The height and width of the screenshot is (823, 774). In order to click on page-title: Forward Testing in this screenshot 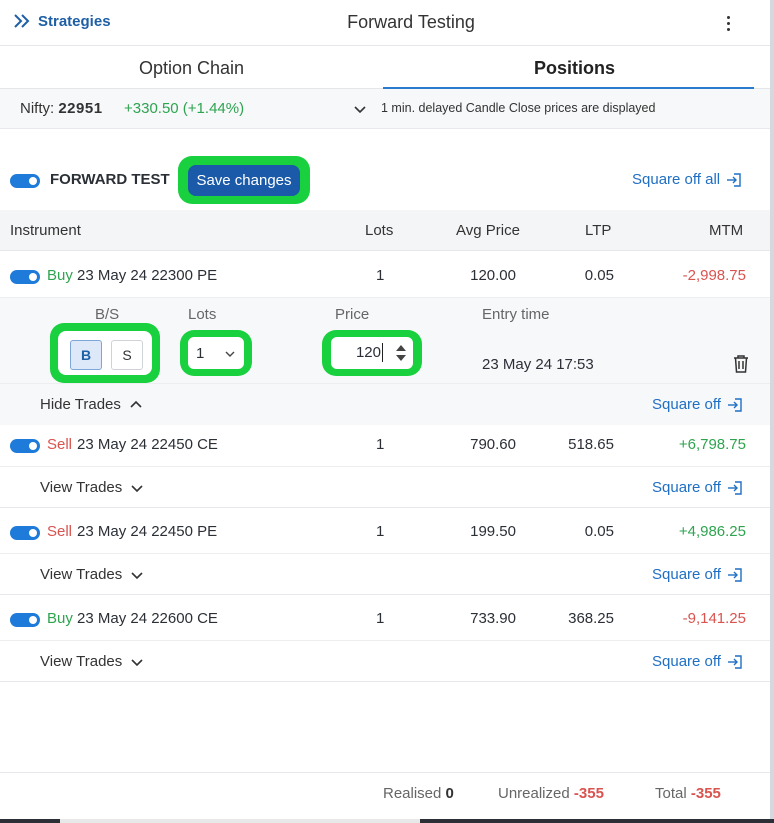, I will do `click(411, 22)`.